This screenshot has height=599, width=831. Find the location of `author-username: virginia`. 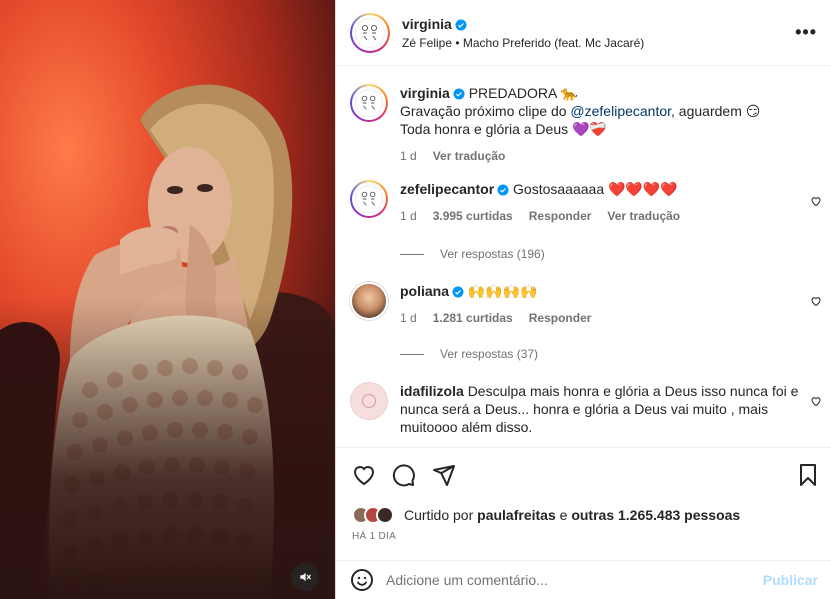

author-username: virginia is located at coordinates (427, 24).